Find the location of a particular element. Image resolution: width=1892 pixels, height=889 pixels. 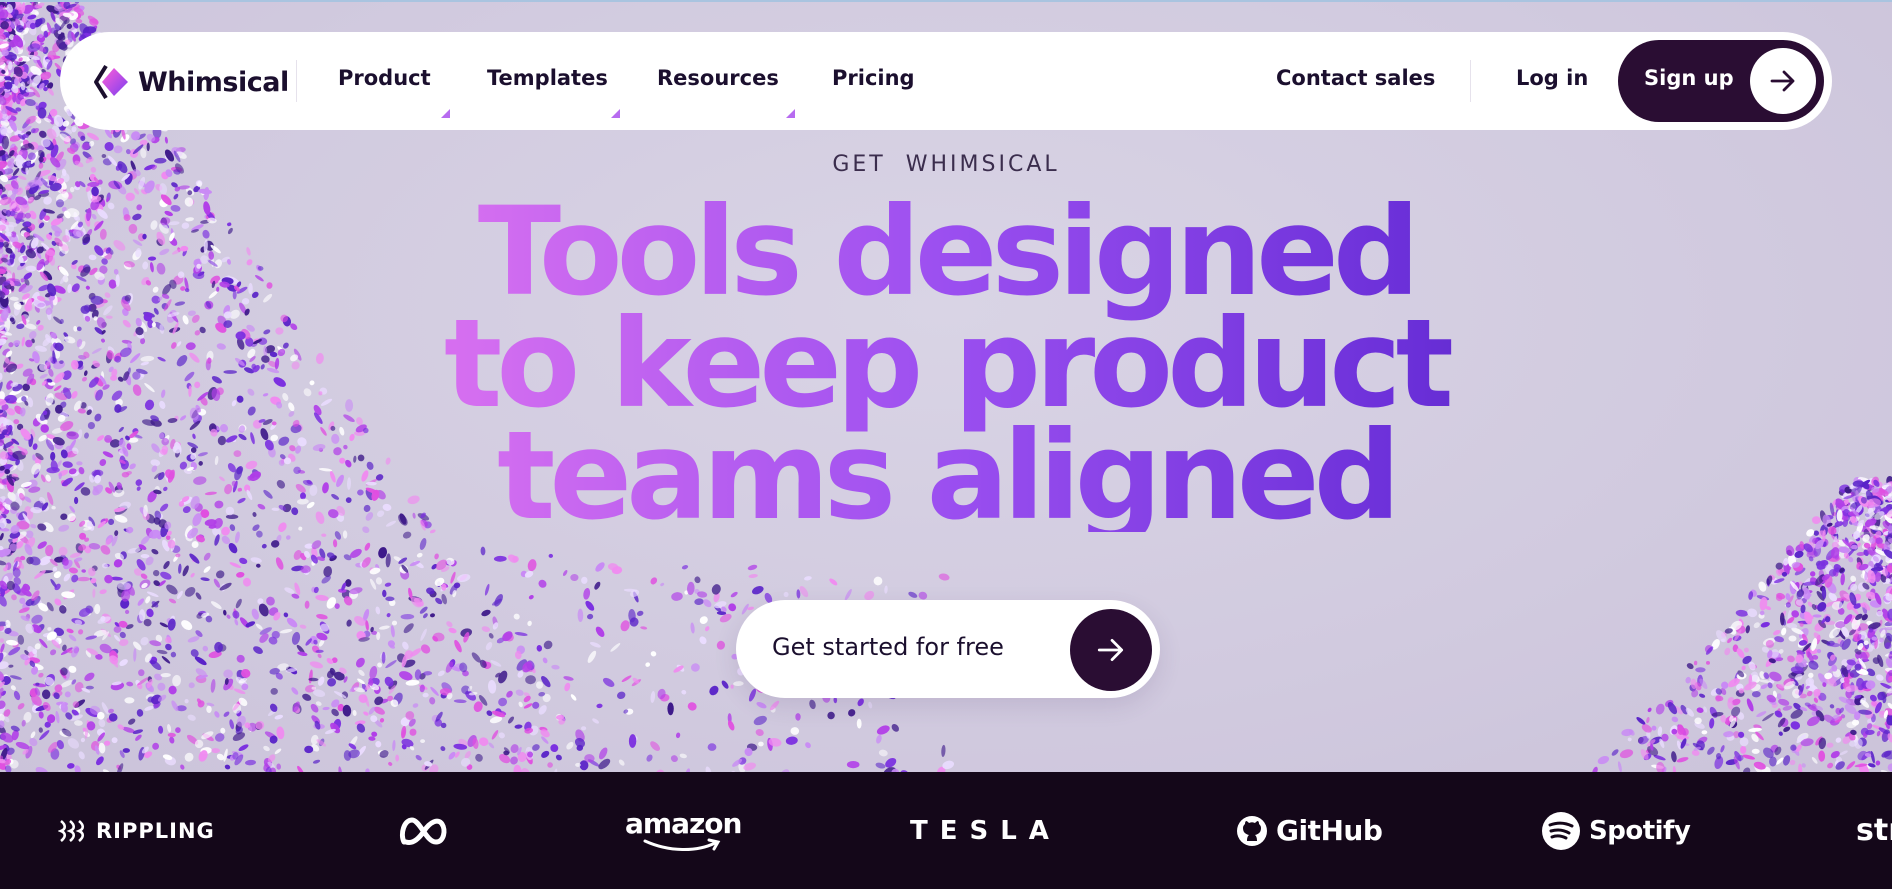

signup-label: Sign up is located at coordinates (1689, 78).